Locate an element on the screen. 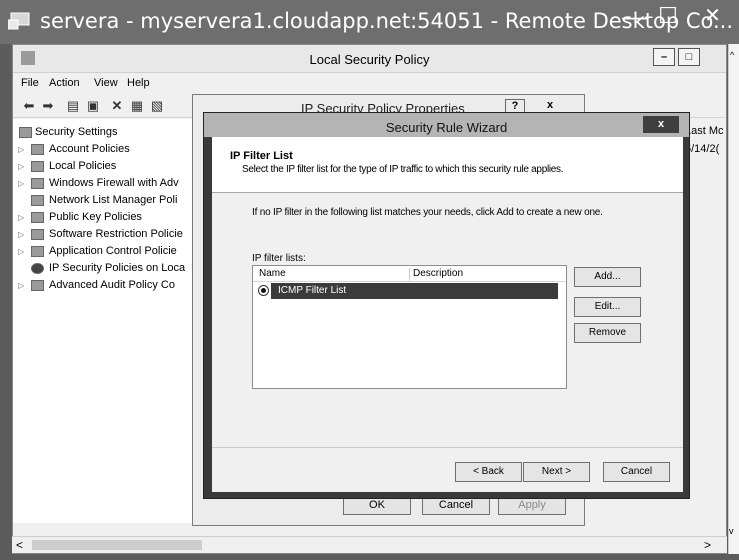 The height and width of the screenshot is (560, 739). tree-item-application-control: ▷ Application Control Policie is located at coordinates (104, 252).